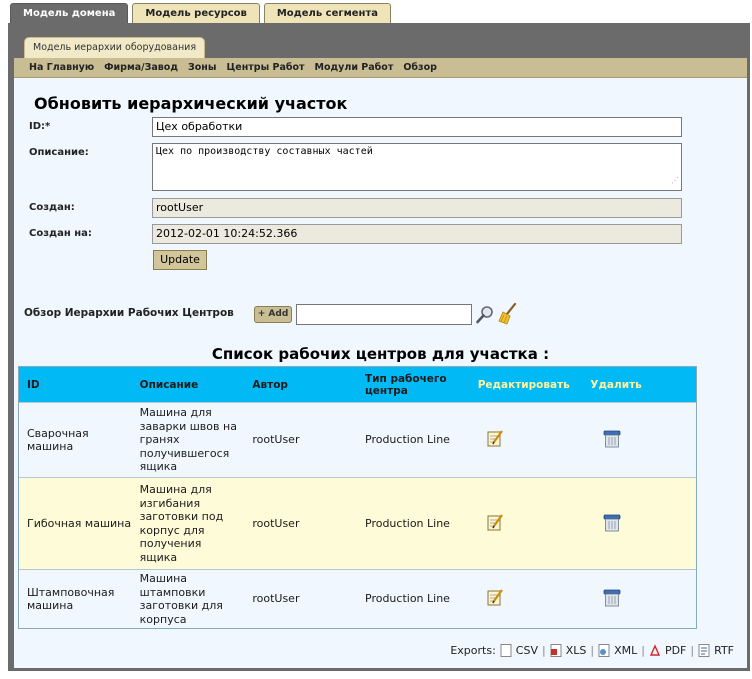 Image resolution: width=752 pixels, height=679 pixels. What do you see at coordinates (181, 599) in the screenshot?
I see `cell-description: Машина штамповки заготовки для корпуса` at bounding box center [181, 599].